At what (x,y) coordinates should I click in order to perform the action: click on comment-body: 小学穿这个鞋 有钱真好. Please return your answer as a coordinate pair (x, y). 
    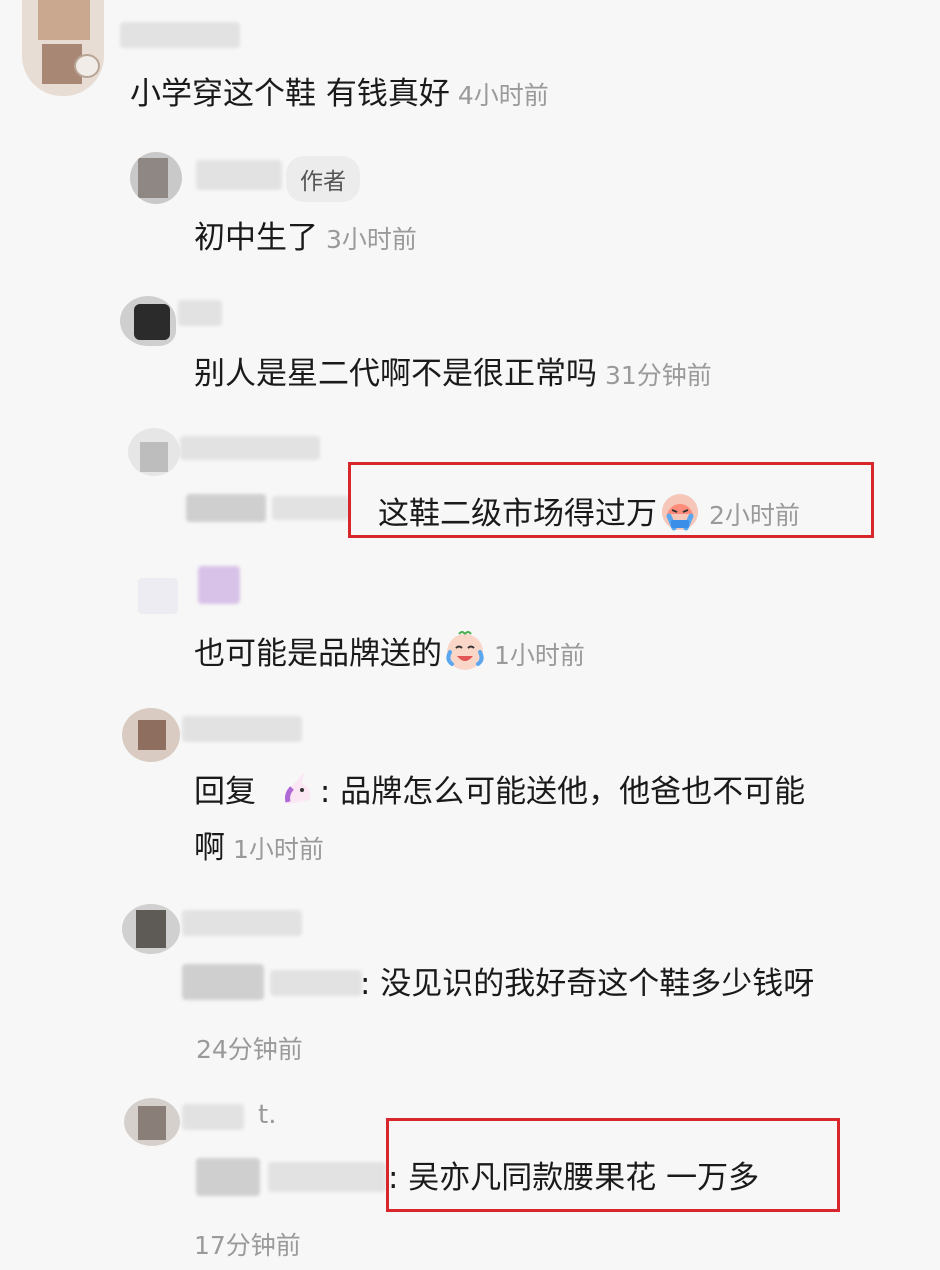
    Looking at the image, I should click on (290, 94).